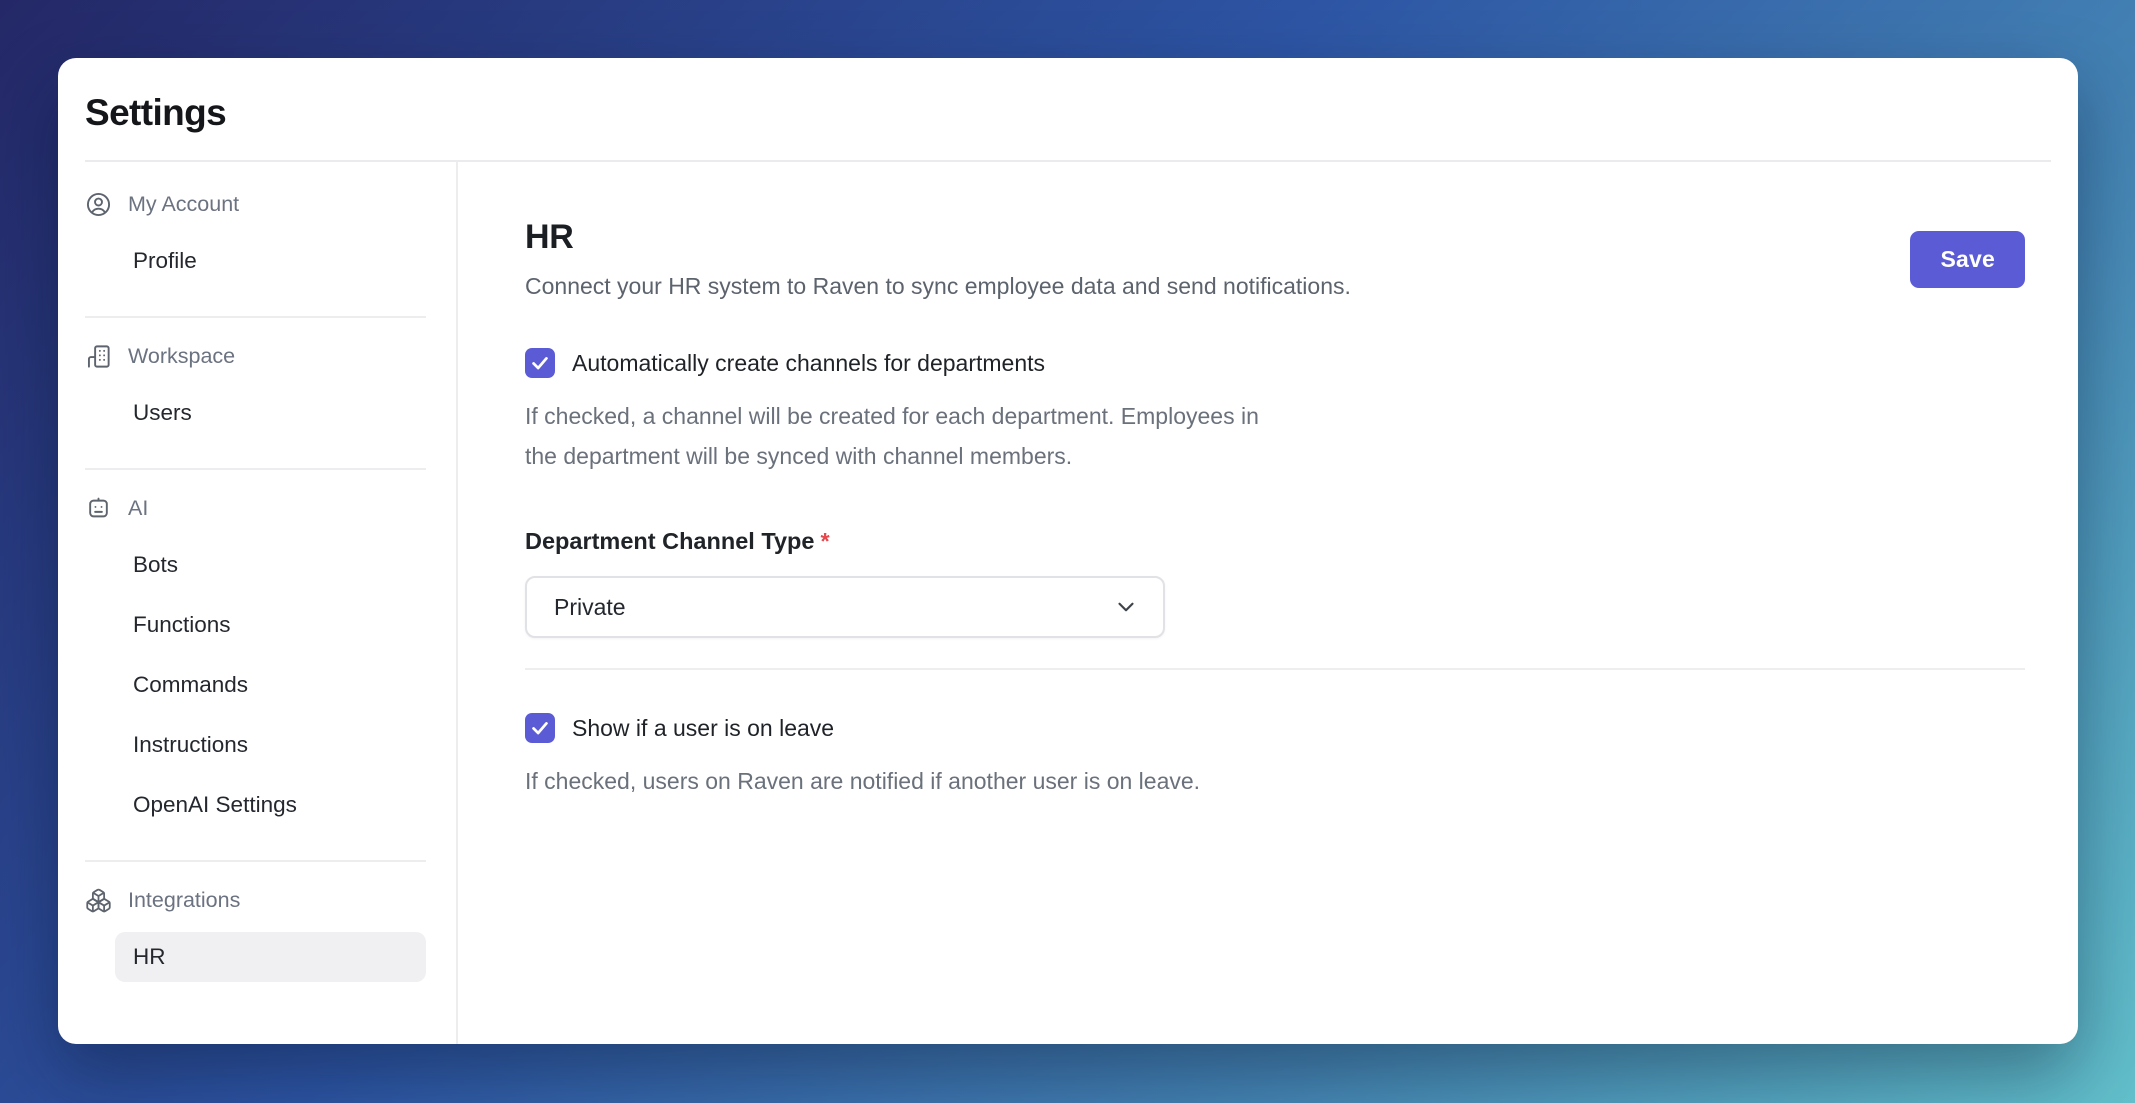 The width and height of the screenshot is (2135, 1103). Describe the element at coordinates (182, 355) in the screenshot. I see `sidebar-section-label: Workspace` at that location.